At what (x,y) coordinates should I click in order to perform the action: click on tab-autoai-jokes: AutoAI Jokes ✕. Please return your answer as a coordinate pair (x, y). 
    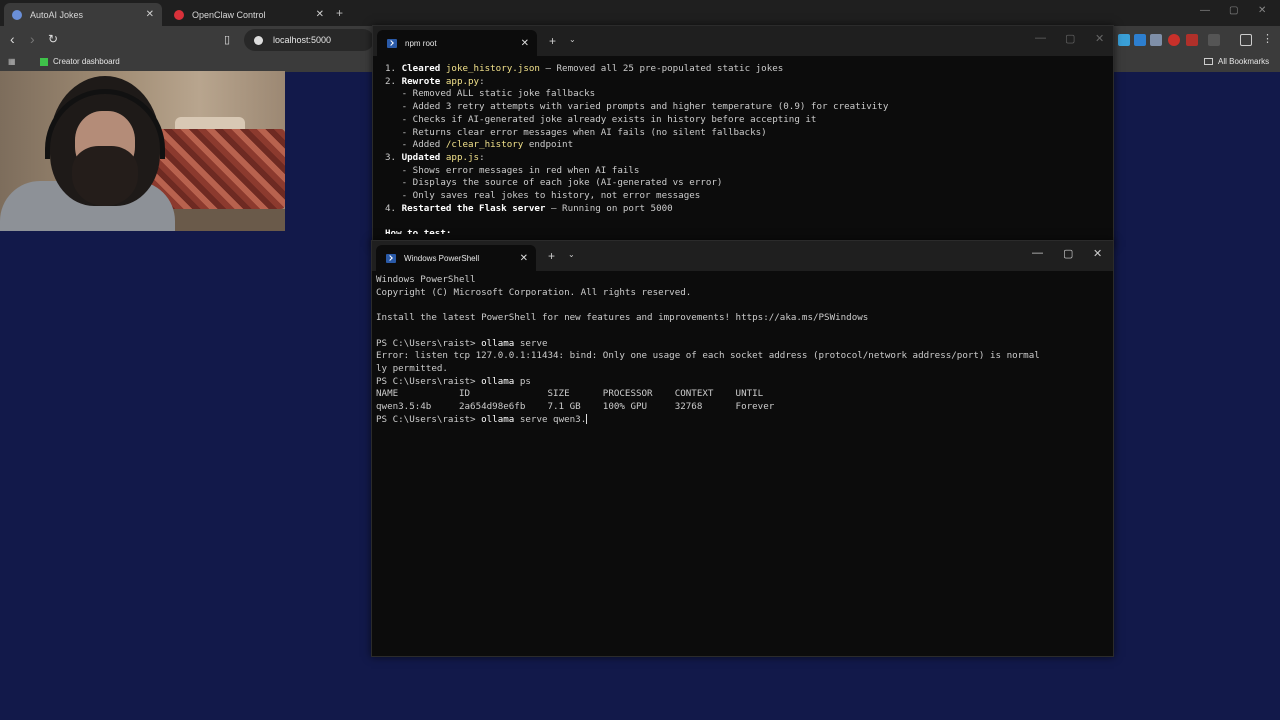
    Looking at the image, I should click on (83, 14).